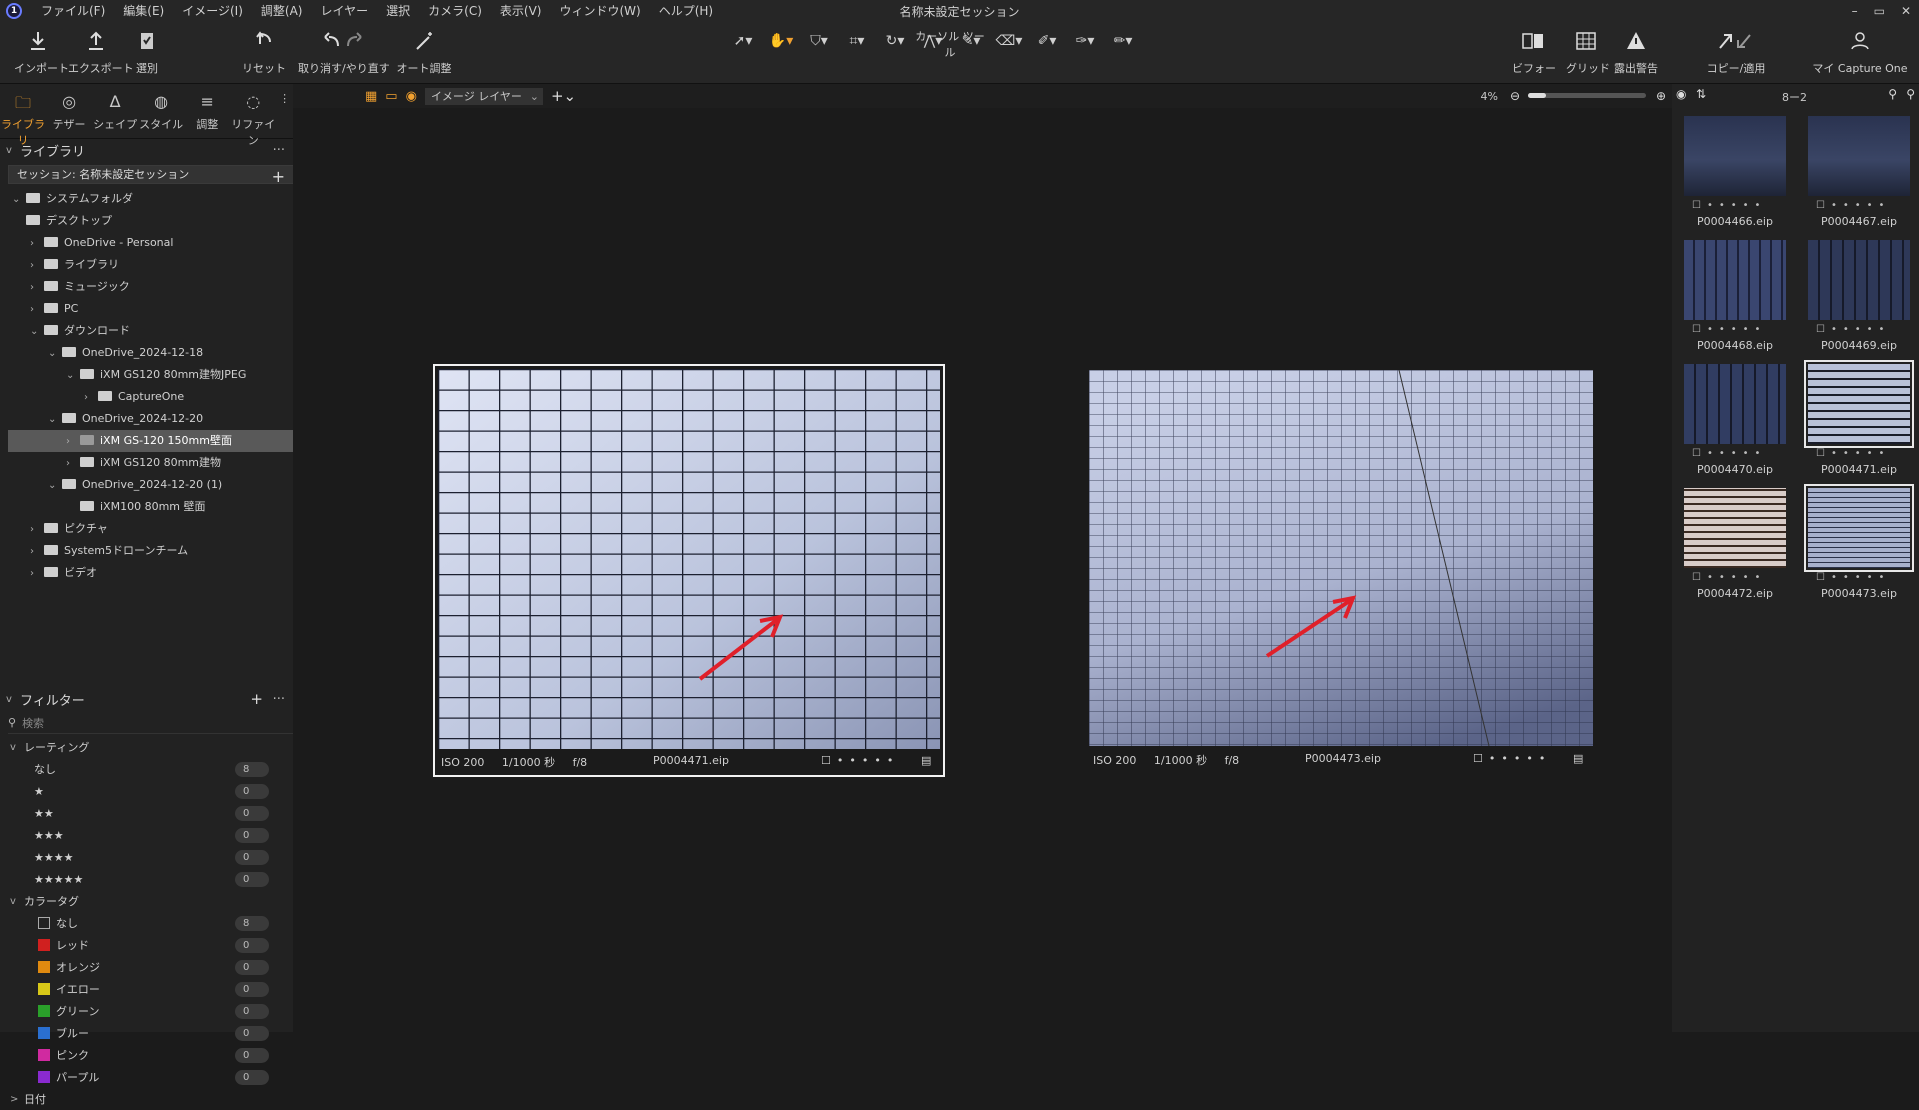 This screenshot has width=1919, height=1110. What do you see at coordinates (424, 52) in the screenshot?
I see `auto-adjust-button: オート調整` at bounding box center [424, 52].